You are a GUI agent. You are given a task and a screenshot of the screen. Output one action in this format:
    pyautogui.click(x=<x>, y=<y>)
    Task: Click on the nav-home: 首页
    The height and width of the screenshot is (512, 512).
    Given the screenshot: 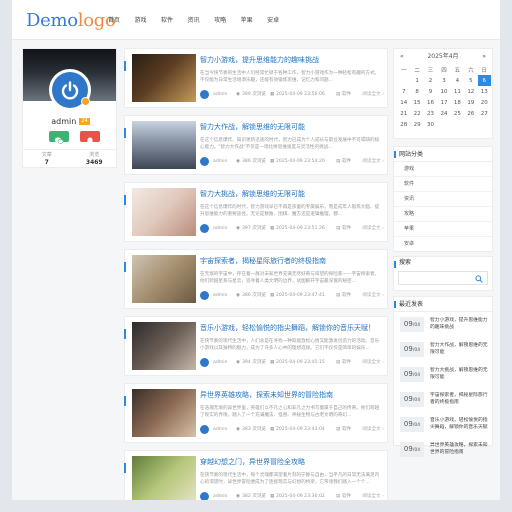 What is the action you would take?
    pyautogui.click(x=114, y=21)
    